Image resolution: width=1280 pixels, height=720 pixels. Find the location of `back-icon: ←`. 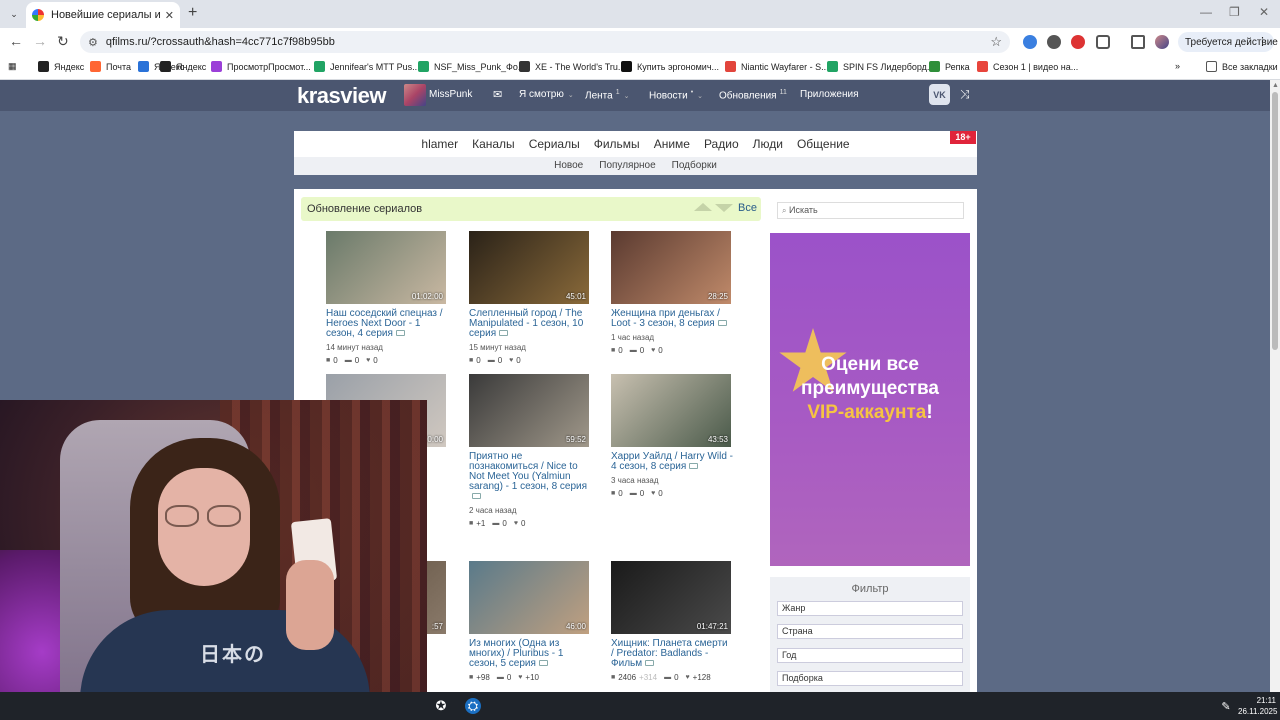

back-icon: ← is located at coordinates (16, 41).